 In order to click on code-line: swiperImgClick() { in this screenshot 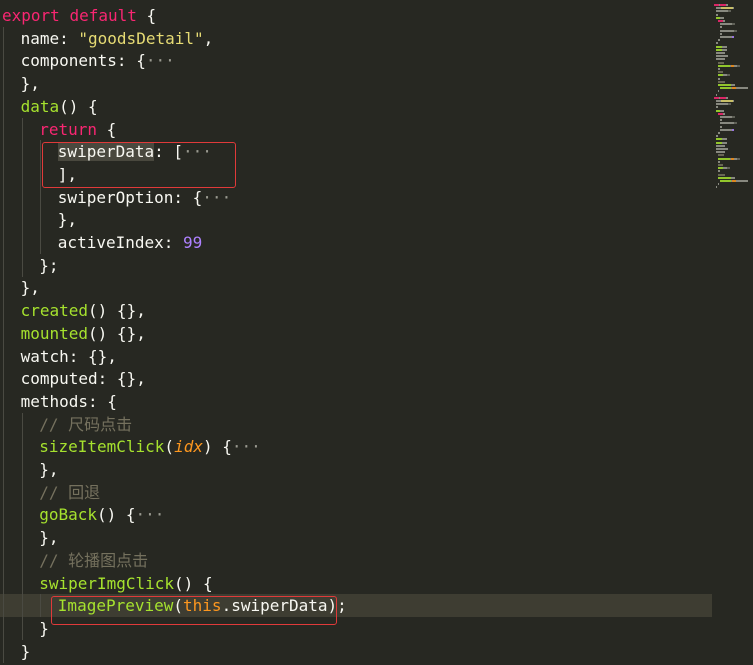, I will do `click(356, 583)`.